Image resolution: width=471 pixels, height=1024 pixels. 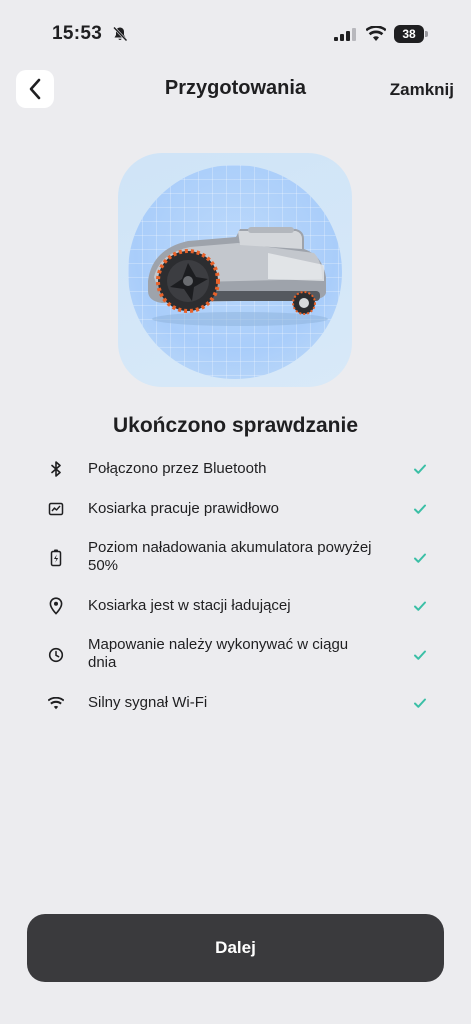 What do you see at coordinates (235, 32) in the screenshot?
I see `status-bar: 15:53 38` at bounding box center [235, 32].